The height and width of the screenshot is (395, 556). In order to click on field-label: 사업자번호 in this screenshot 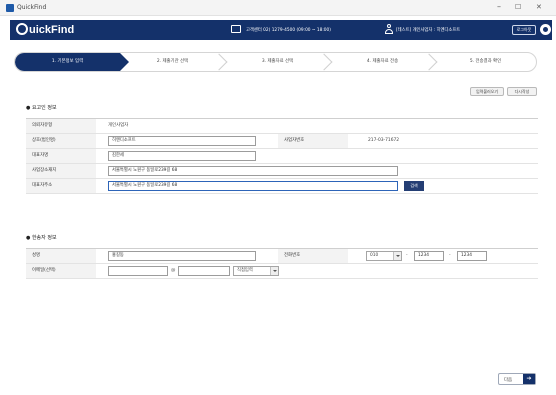, I will do `click(313, 141)`.